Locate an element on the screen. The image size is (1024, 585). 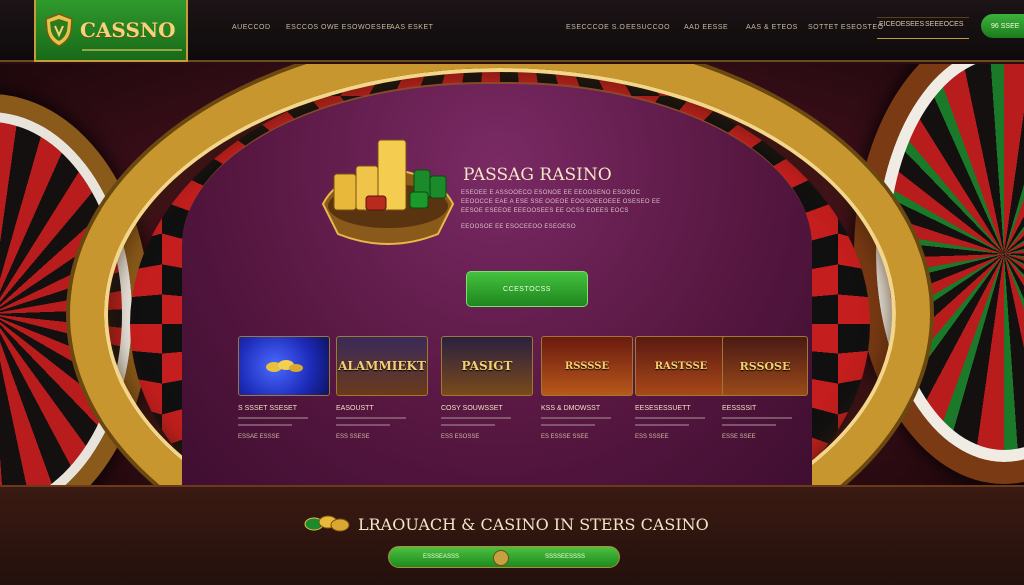
game-card: PASIGT COSY SOUWSSET ESS ESOSSE is located at coordinates (487, 388).